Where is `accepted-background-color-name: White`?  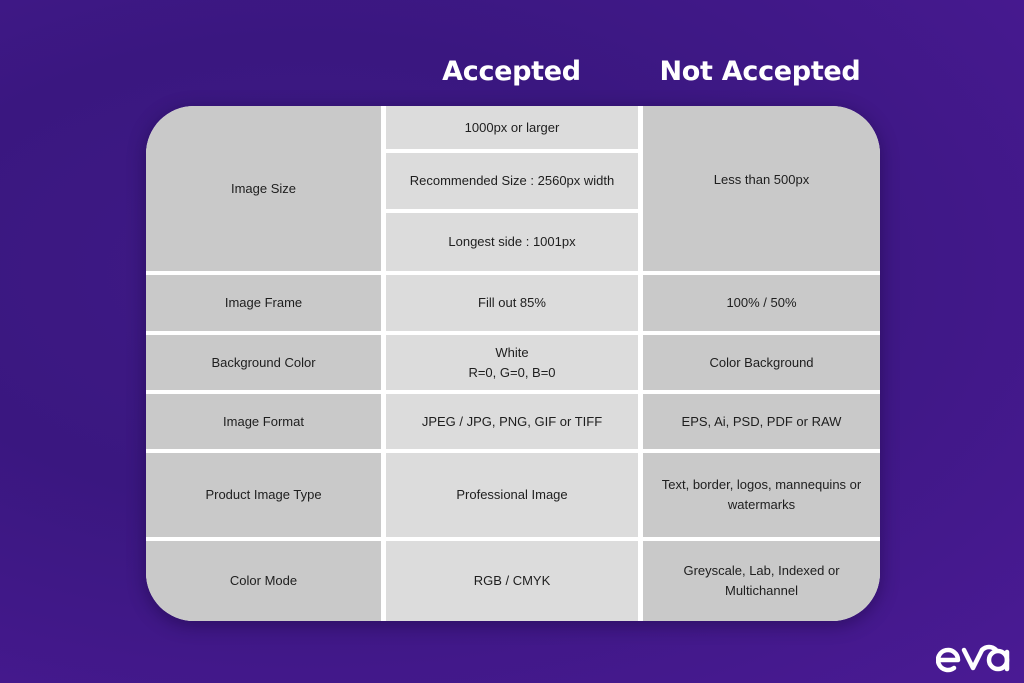
accepted-background-color-name: White is located at coordinates (512, 352).